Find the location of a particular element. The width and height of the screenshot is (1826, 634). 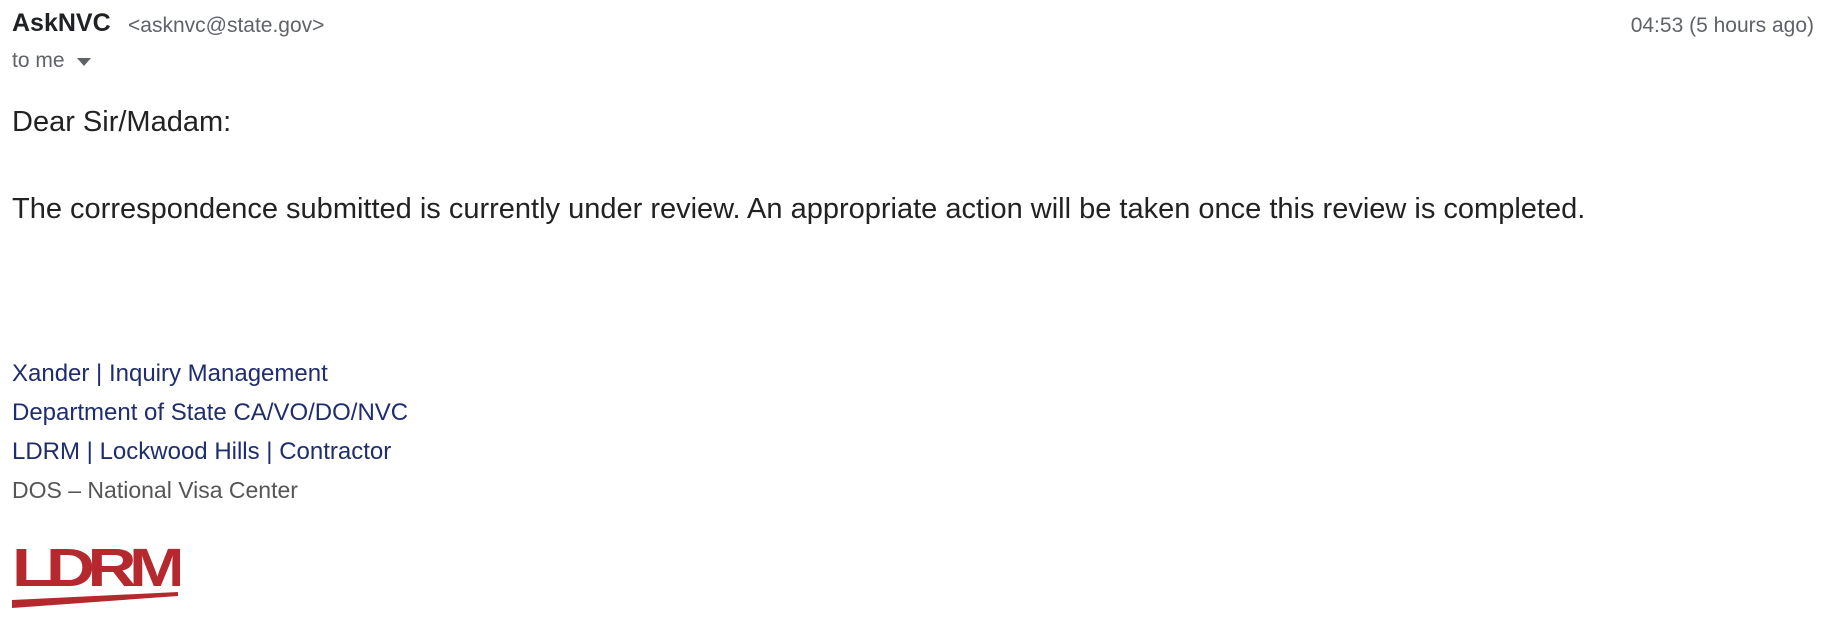

signature-line-center: DOS – National Visa Center is located at coordinates (155, 490).